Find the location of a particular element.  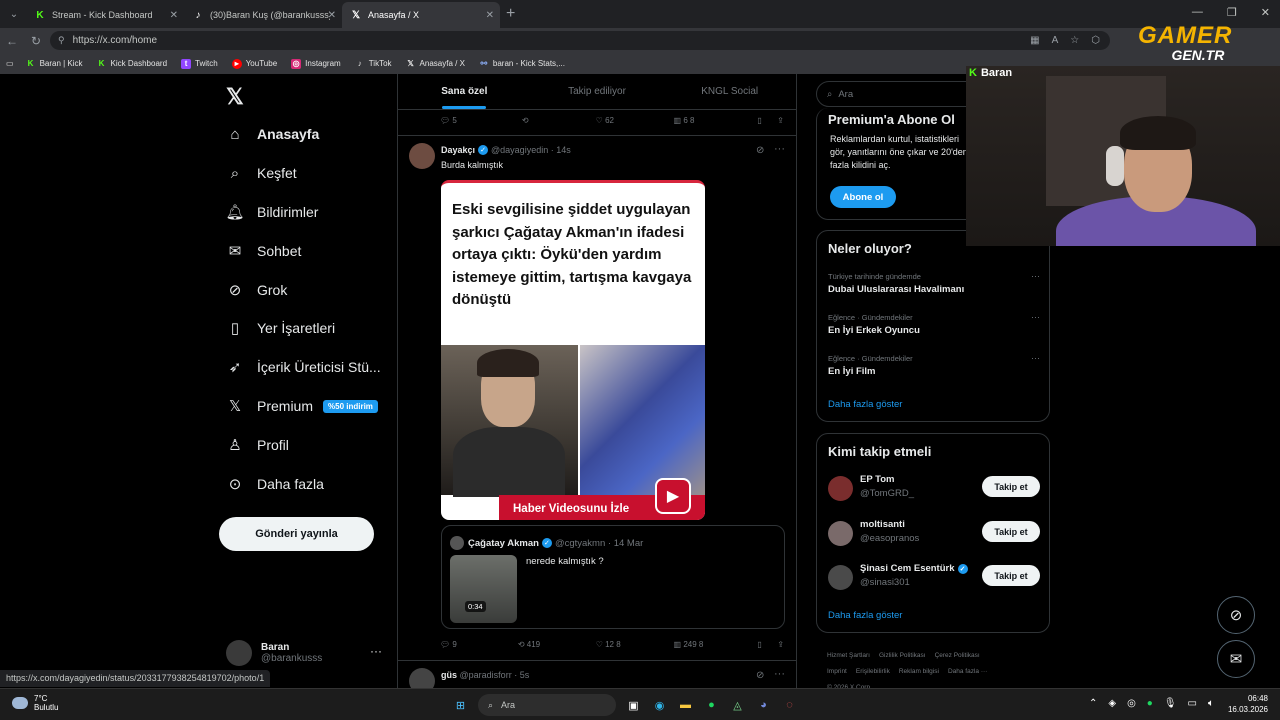

bookmark-item: K Kick Dashboard is located at coordinates (132, 64).